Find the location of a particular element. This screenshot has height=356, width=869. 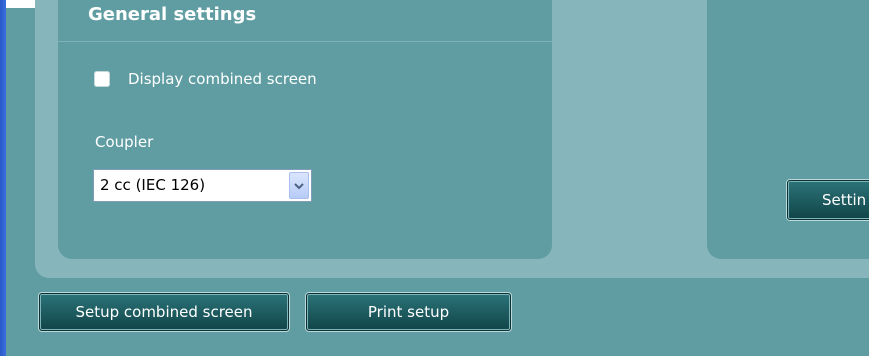

window-left-edge is located at coordinates (3, 178).